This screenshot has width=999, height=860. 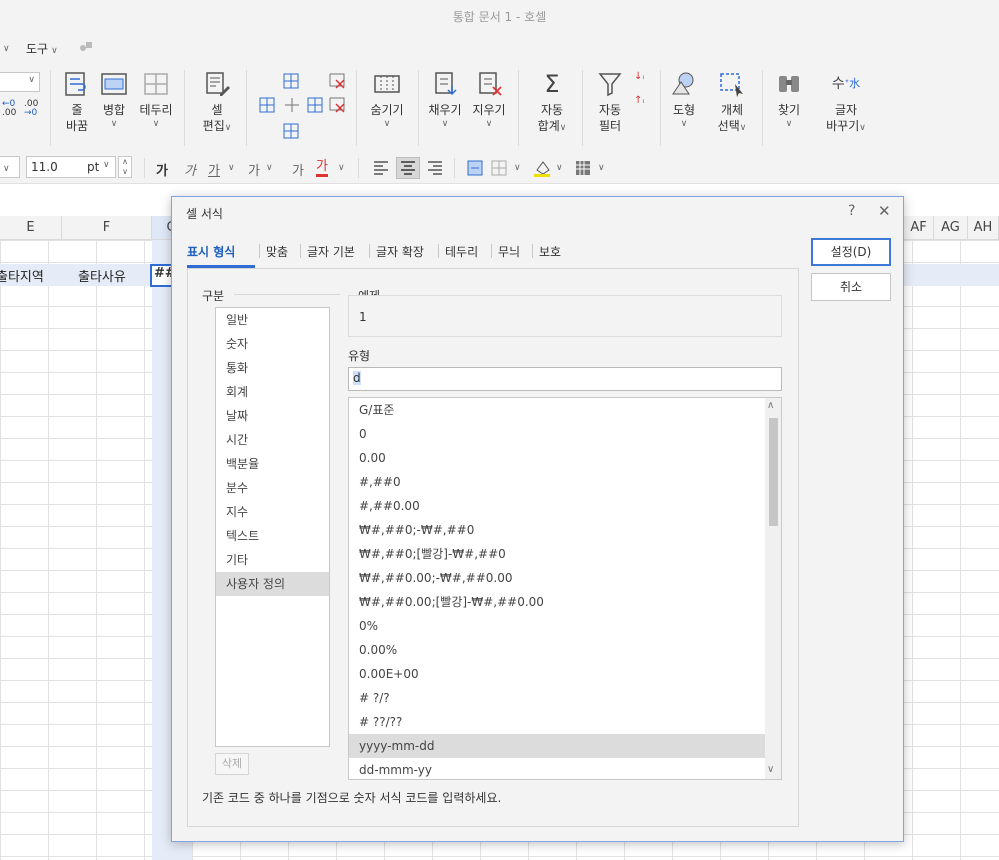 What do you see at coordinates (773, 588) in the screenshot?
I see `format-list-scrollbar: ∧ ∨` at bounding box center [773, 588].